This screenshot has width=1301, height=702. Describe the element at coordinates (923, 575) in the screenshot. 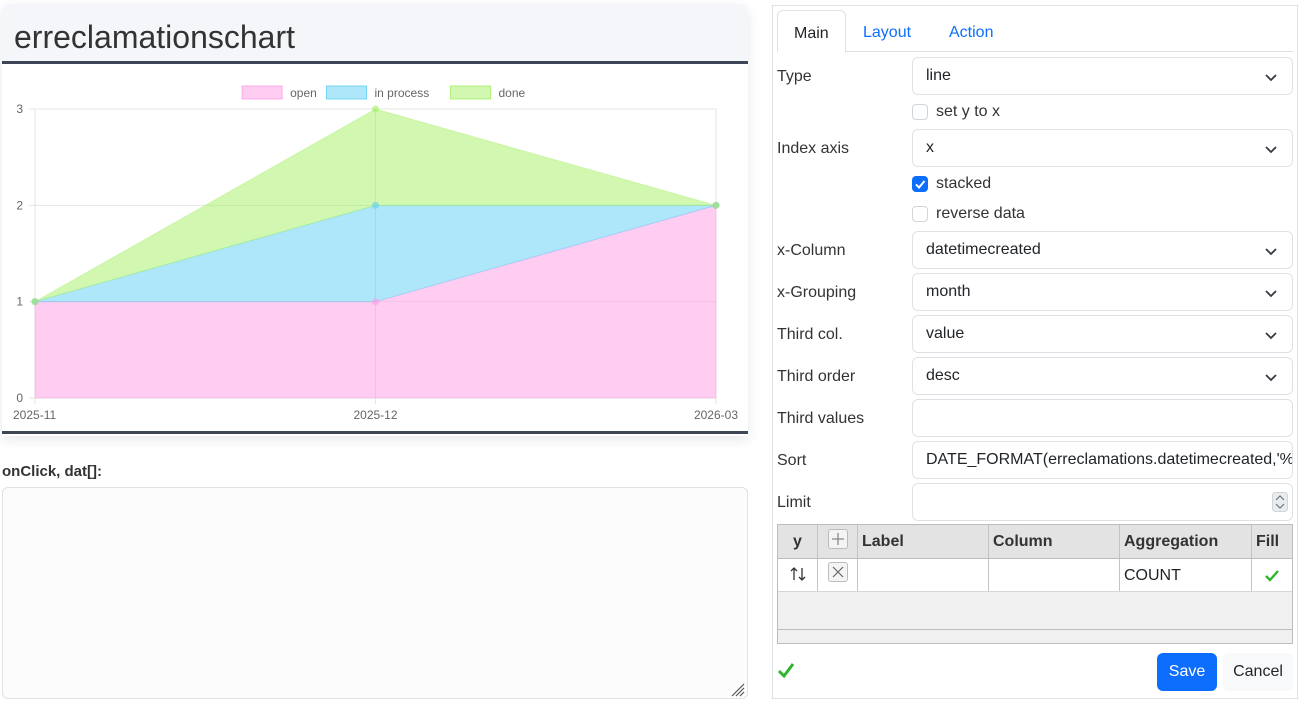

I see `series-label-cell` at that location.